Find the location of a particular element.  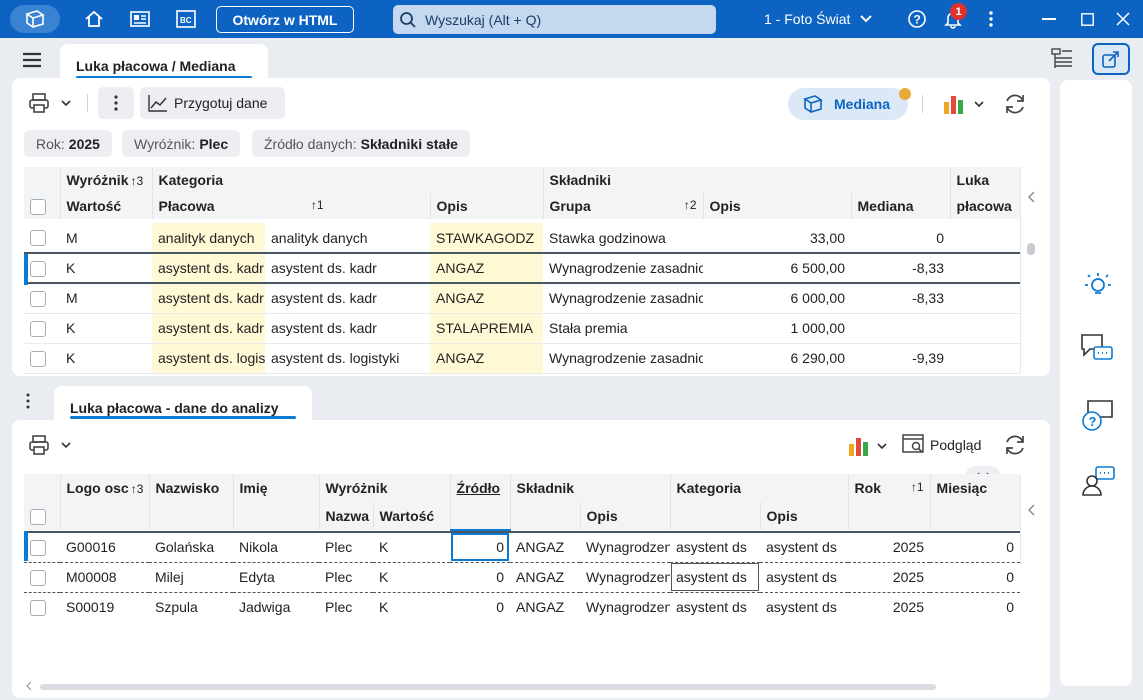

chat-icon is located at coordinates (1098, 350).